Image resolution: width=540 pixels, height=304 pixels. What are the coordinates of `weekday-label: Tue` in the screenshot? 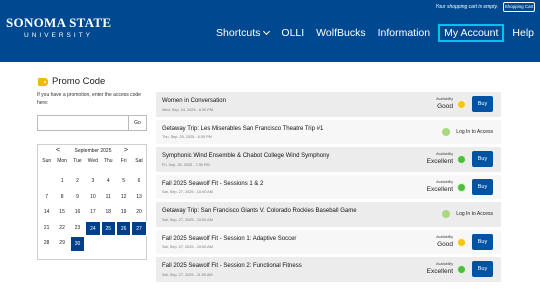 It's located at (77, 161).